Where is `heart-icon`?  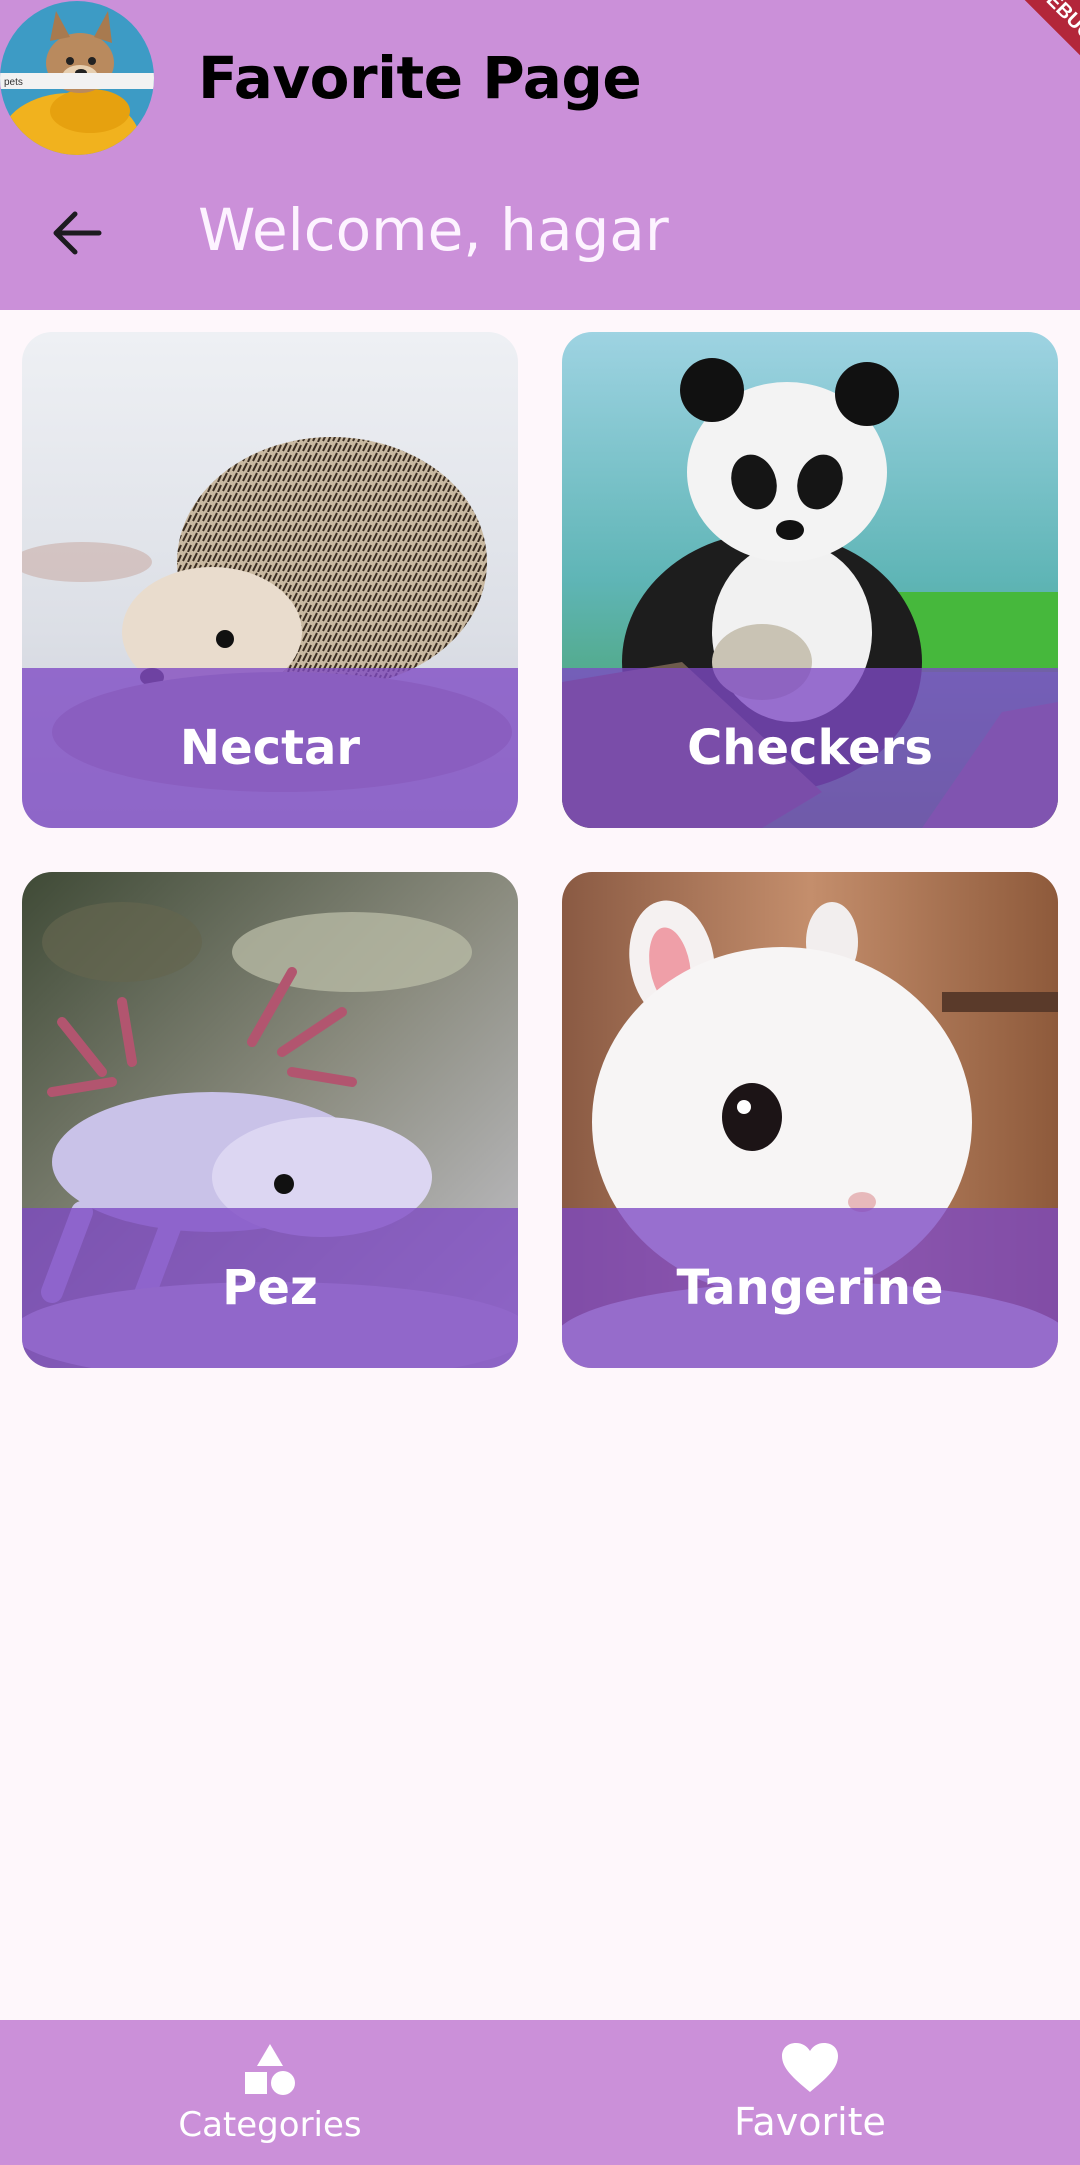 heart-icon is located at coordinates (810, 2067).